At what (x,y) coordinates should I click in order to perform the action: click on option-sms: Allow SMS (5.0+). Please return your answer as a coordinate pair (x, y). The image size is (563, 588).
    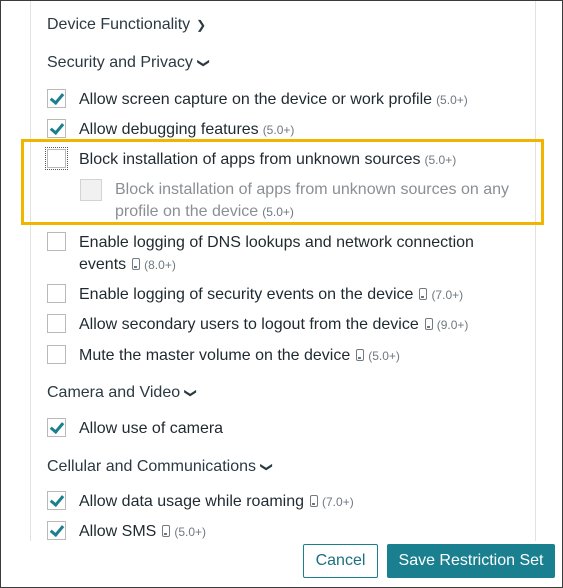
    Looking at the image, I should click on (126, 531).